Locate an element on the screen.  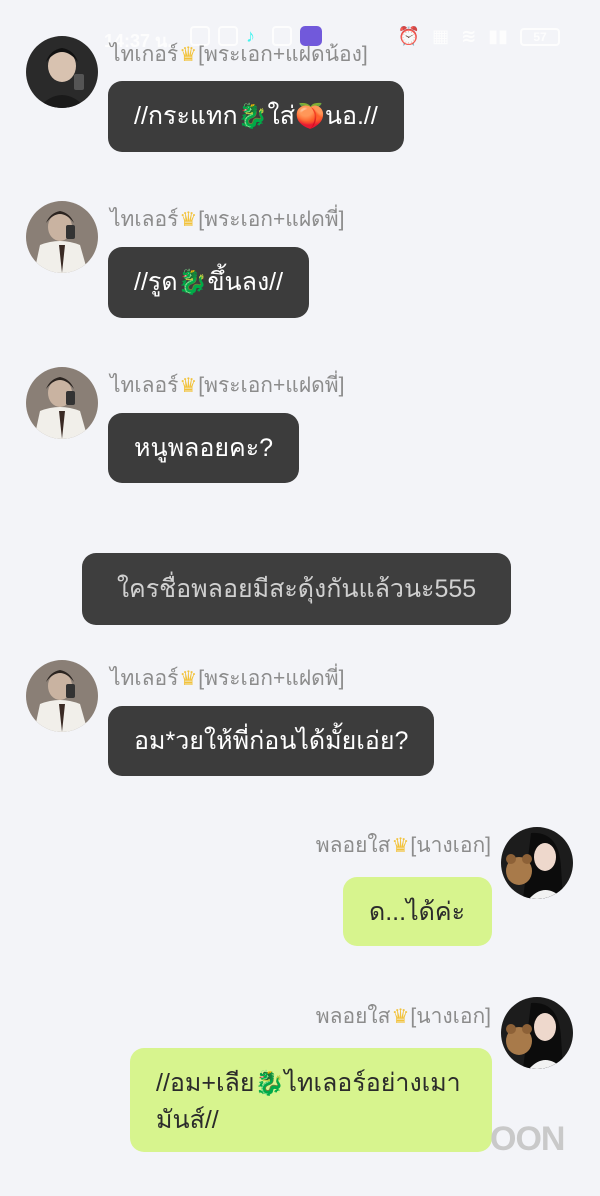
signal-icon: ▮▮ is located at coordinates (498, 36).